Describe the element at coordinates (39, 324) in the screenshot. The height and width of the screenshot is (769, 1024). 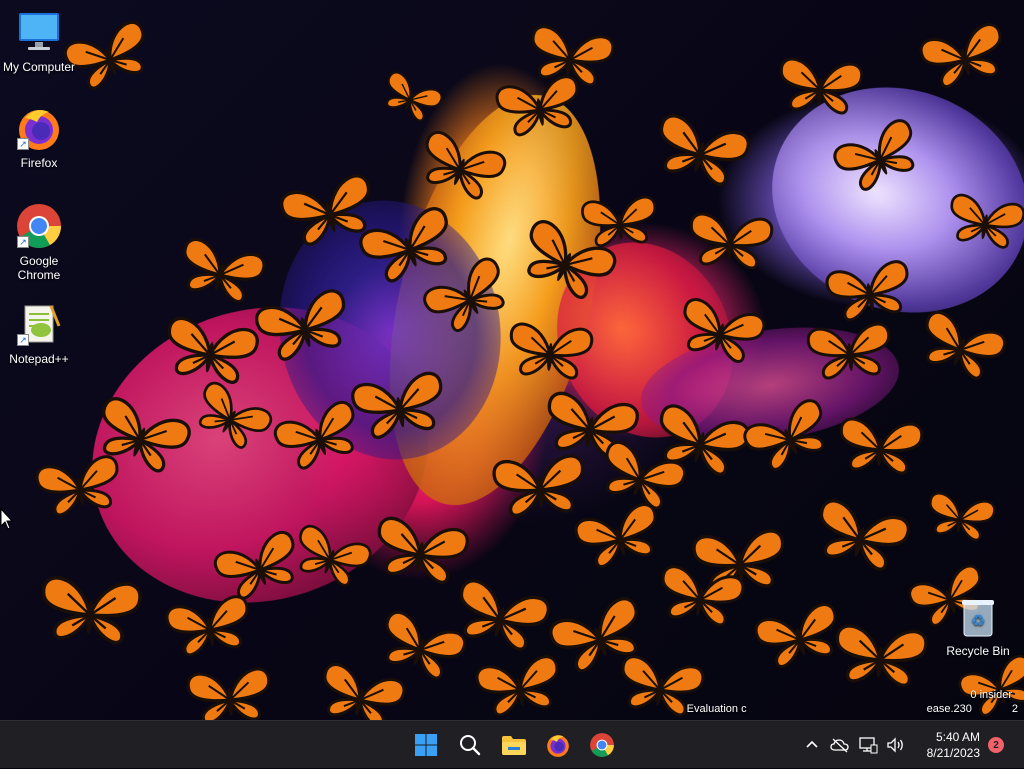
I see `notepadpp-icon: ↗` at that location.